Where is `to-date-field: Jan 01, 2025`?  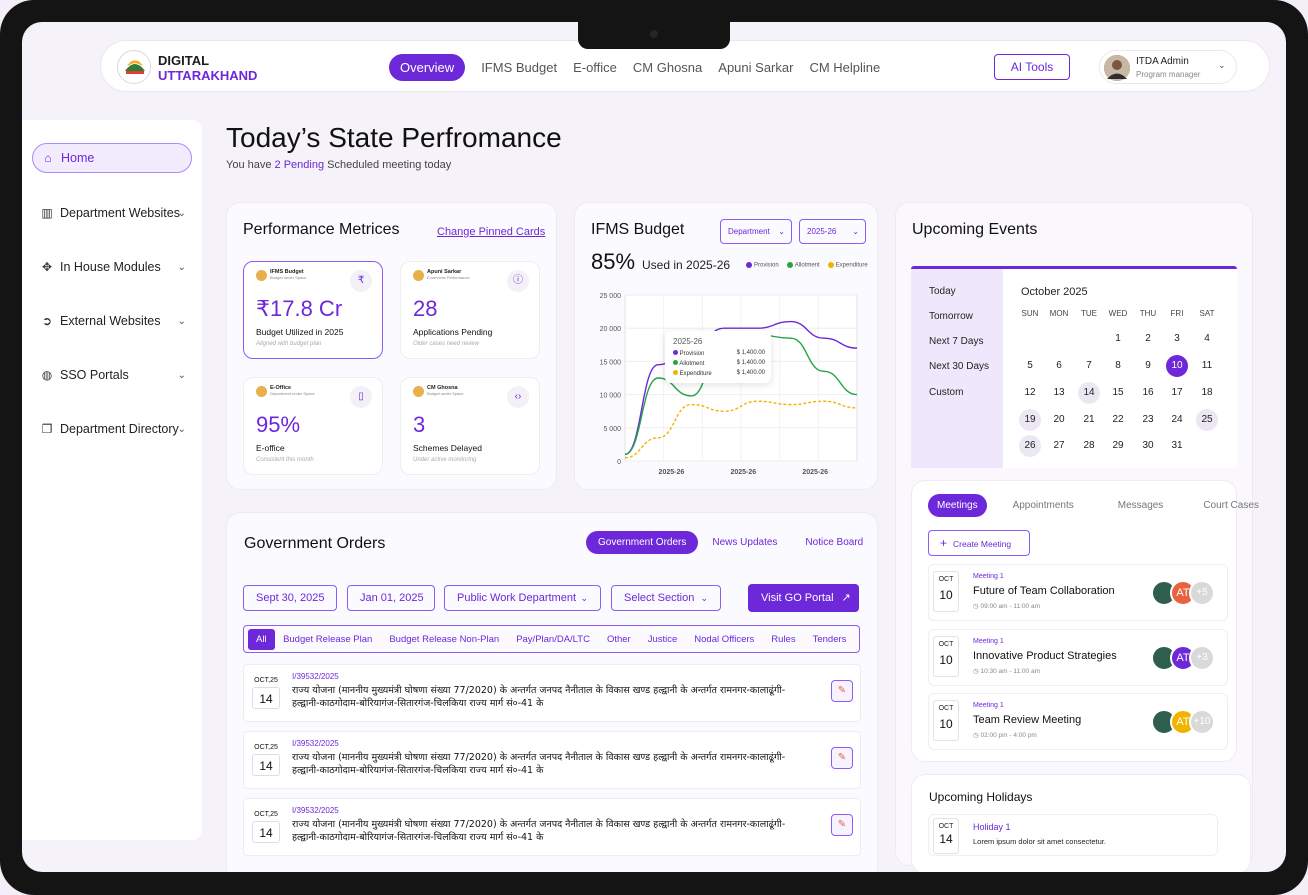
to-date-field: Jan 01, 2025 is located at coordinates (391, 598).